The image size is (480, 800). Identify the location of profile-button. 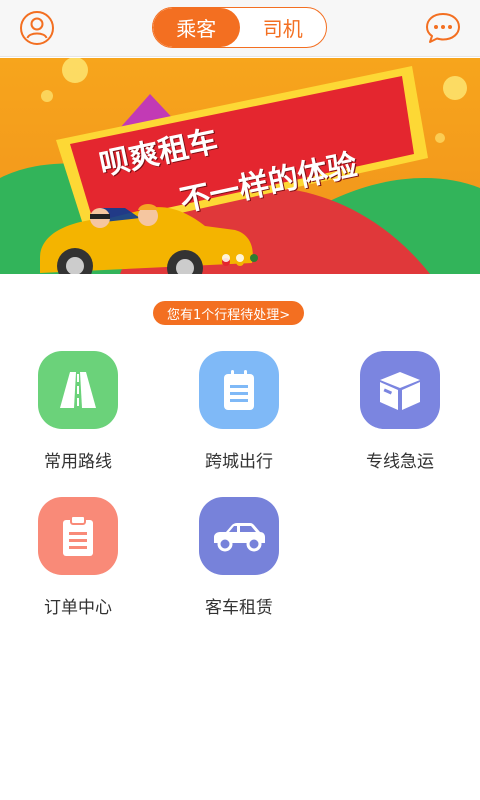
(37, 28).